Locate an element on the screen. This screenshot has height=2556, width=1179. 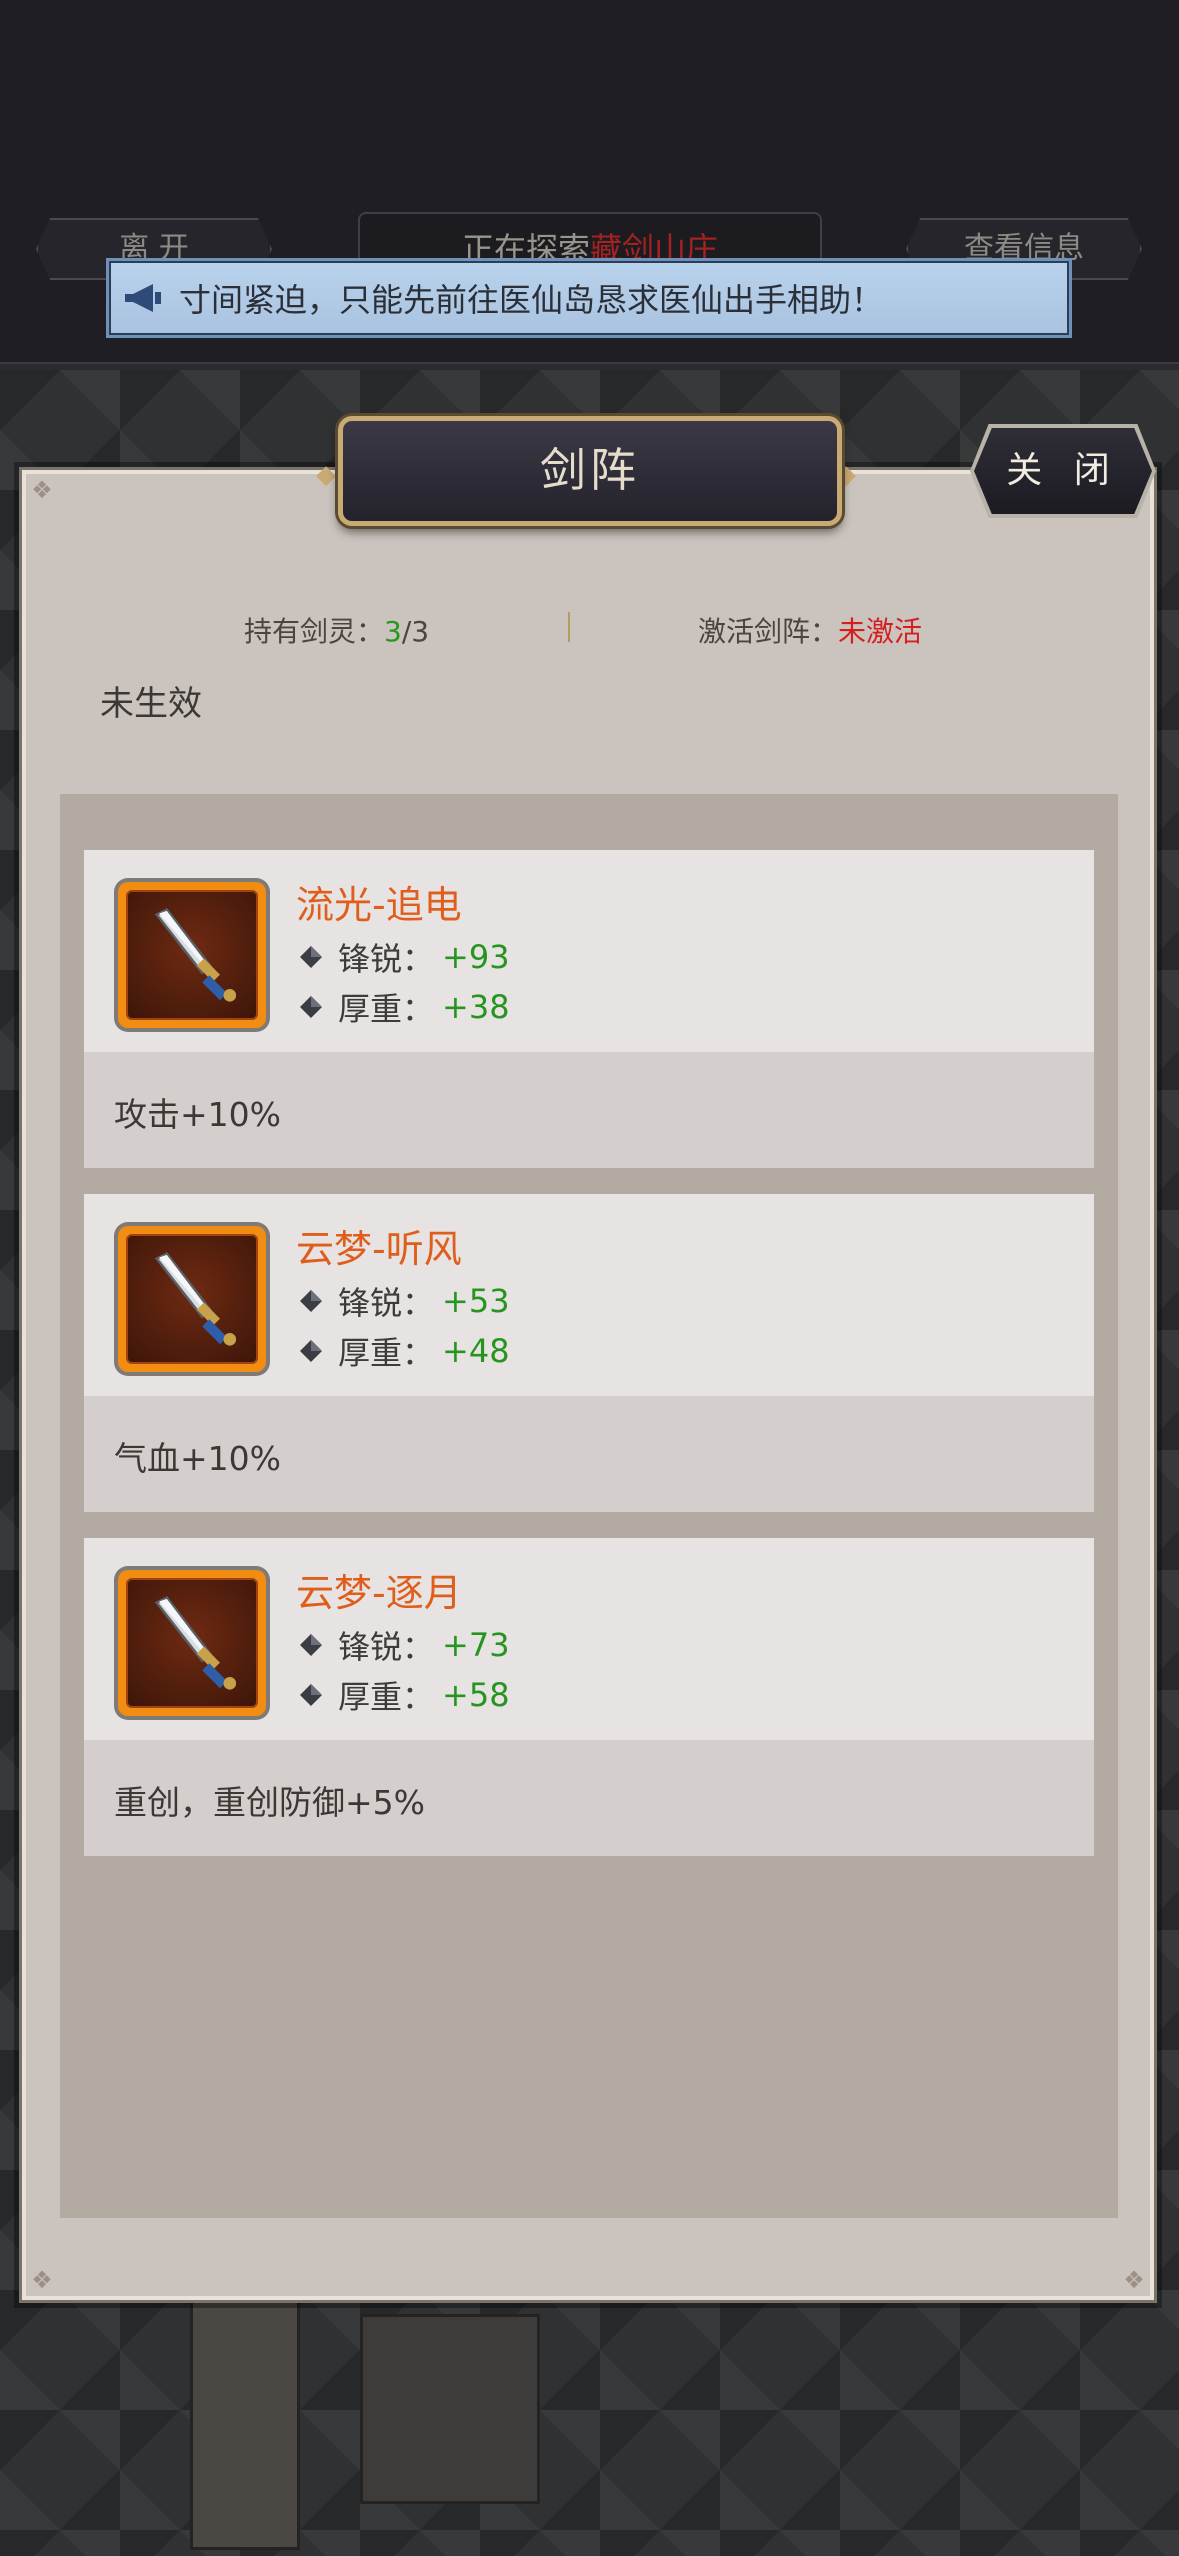
stone-statue is located at coordinates (450, 2409).